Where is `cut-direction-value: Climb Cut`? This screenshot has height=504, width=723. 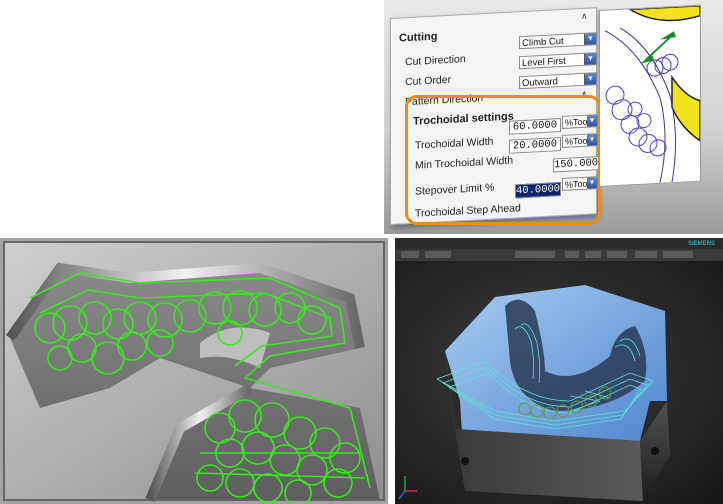
cut-direction-value: Climb Cut is located at coordinates (543, 42).